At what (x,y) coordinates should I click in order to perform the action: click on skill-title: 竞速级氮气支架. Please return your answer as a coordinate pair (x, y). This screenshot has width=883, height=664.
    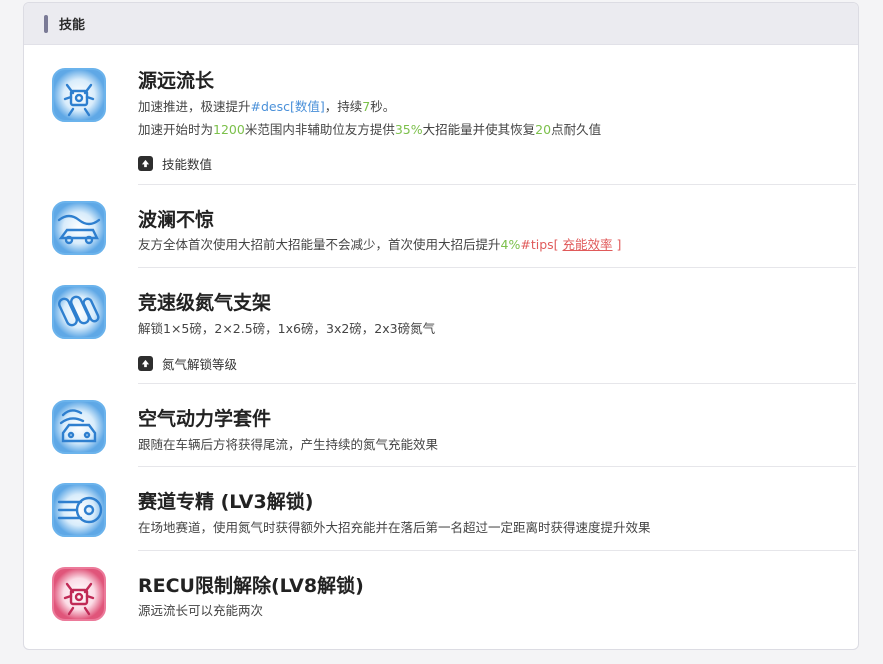
    Looking at the image, I should click on (205, 303).